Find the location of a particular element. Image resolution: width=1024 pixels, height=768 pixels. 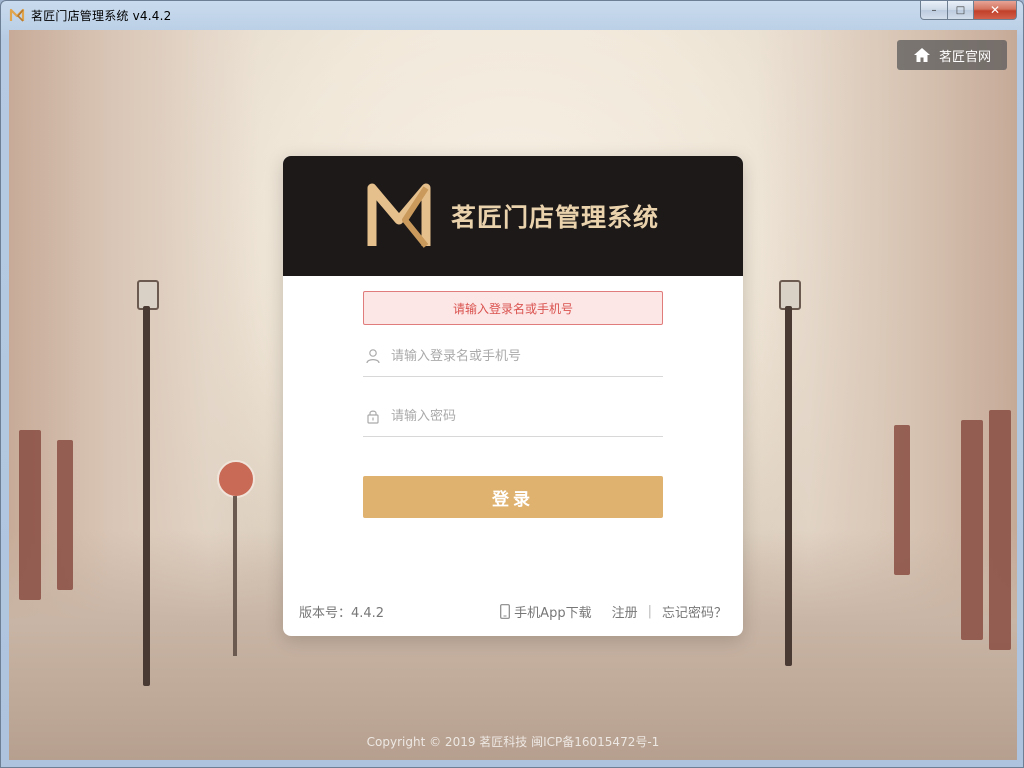

app-download-label: 手机App下载 is located at coordinates (553, 613).